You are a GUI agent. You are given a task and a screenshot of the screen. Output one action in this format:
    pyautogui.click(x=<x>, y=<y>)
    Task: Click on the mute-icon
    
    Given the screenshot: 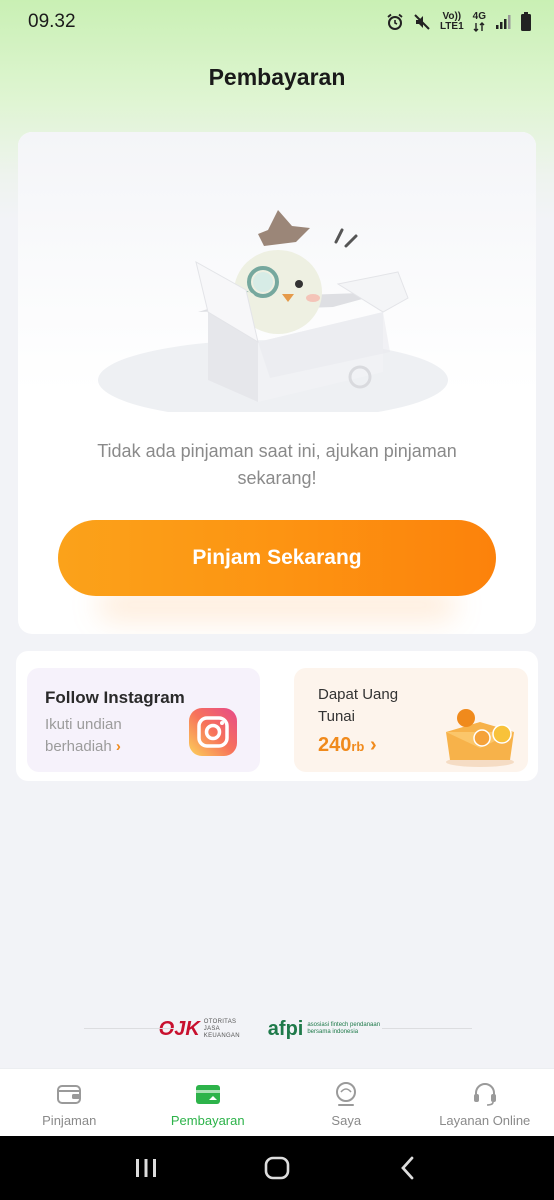 What is the action you would take?
    pyautogui.click(x=422, y=22)
    